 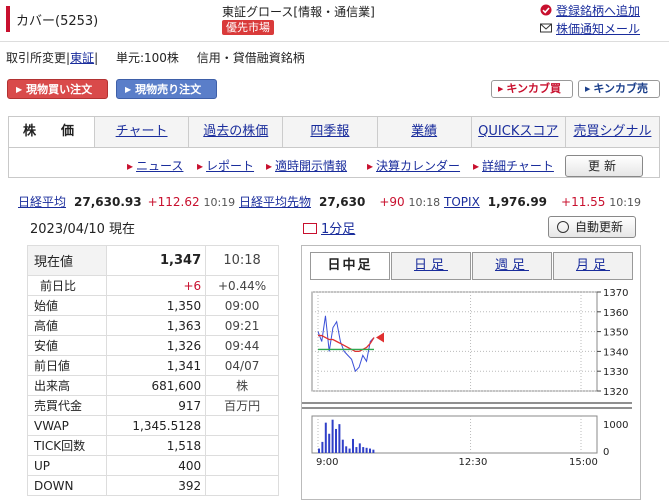 I want to click on topix-change: +11.55, so click(x=583, y=202).